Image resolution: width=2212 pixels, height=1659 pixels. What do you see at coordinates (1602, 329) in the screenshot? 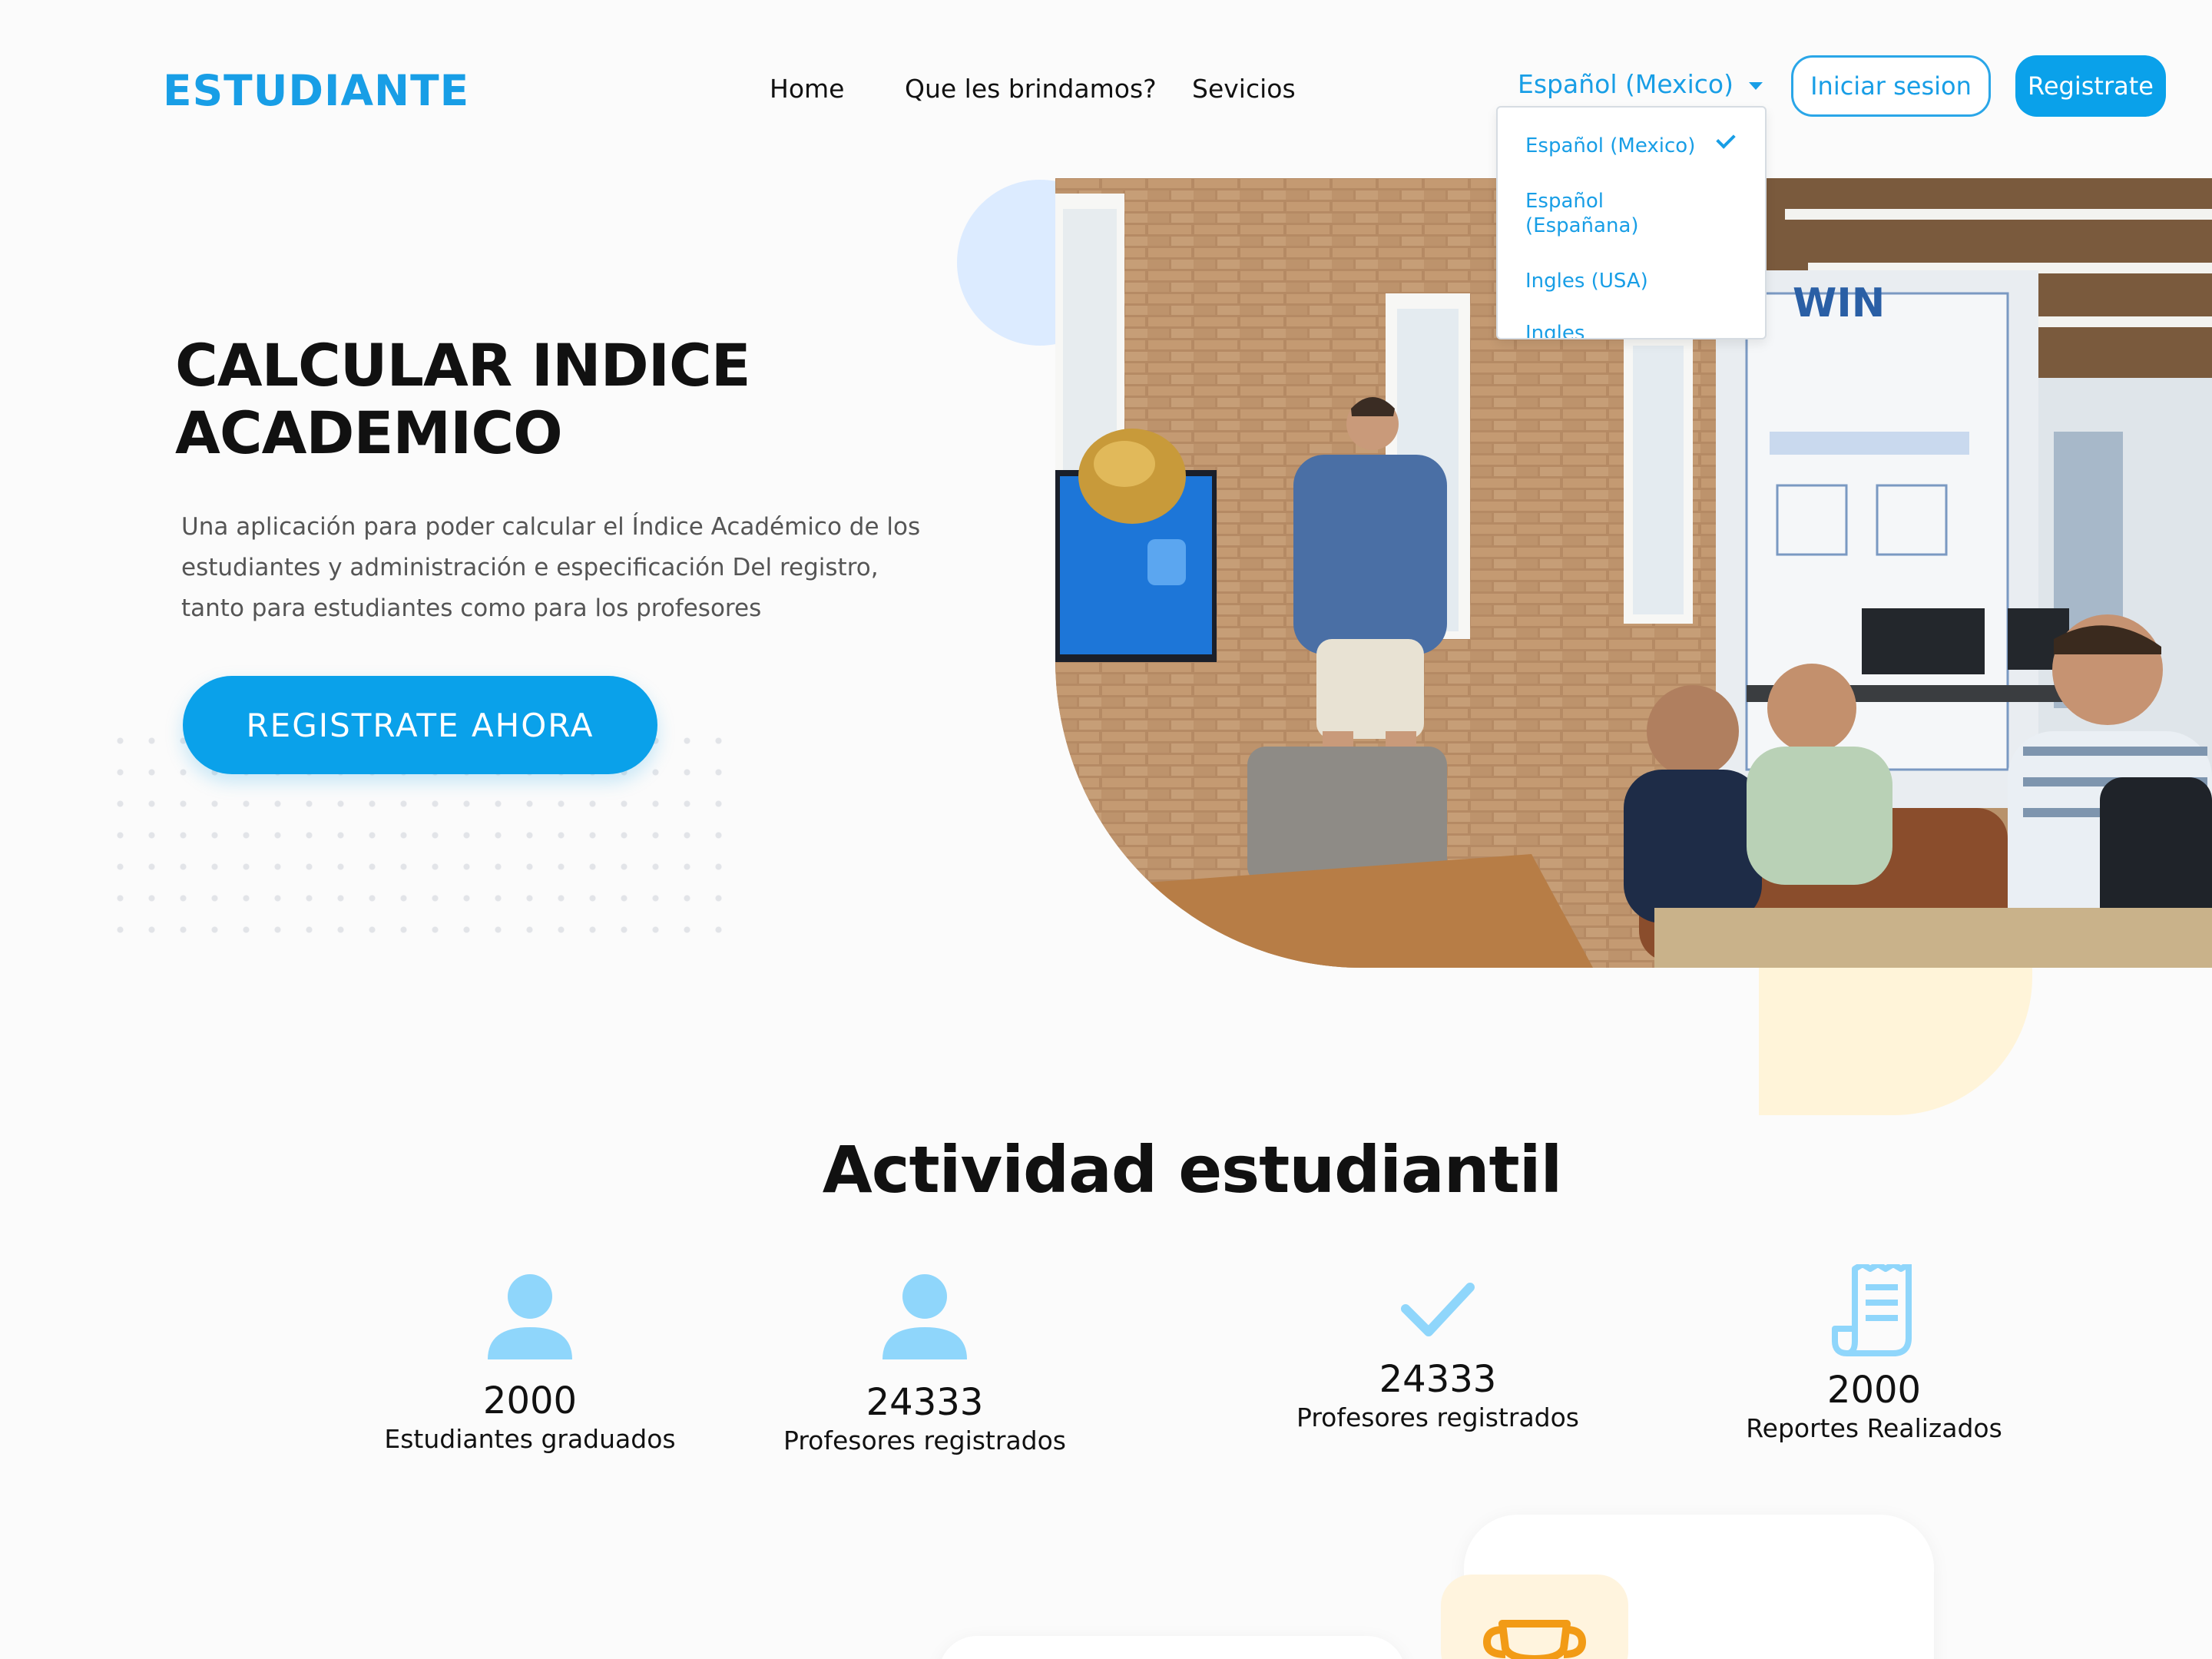
I see `language-option-en-ca: Ingles (CANADA)` at bounding box center [1602, 329].